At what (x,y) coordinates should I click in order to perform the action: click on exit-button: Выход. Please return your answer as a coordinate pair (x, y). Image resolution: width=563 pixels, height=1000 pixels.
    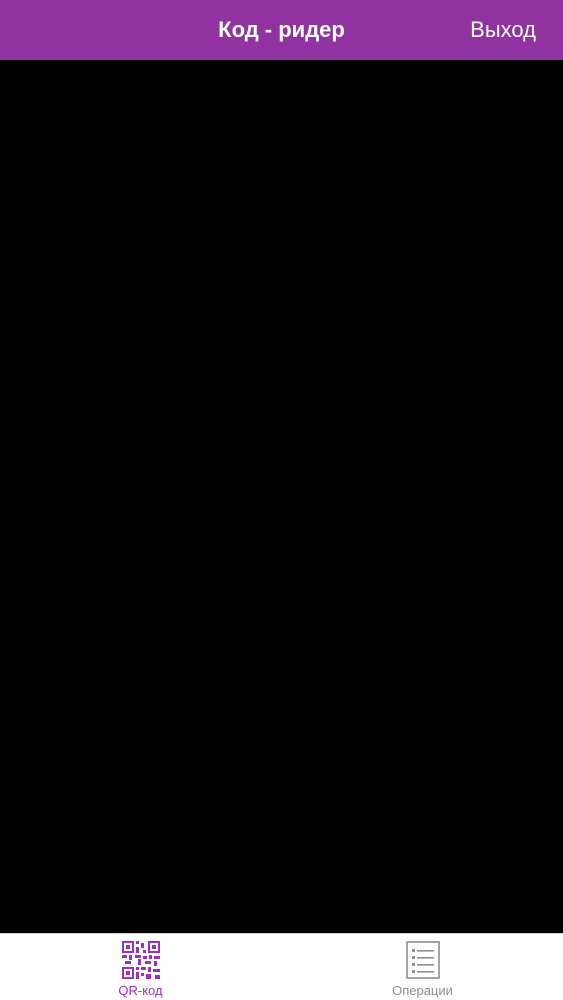
    Looking at the image, I should click on (503, 30).